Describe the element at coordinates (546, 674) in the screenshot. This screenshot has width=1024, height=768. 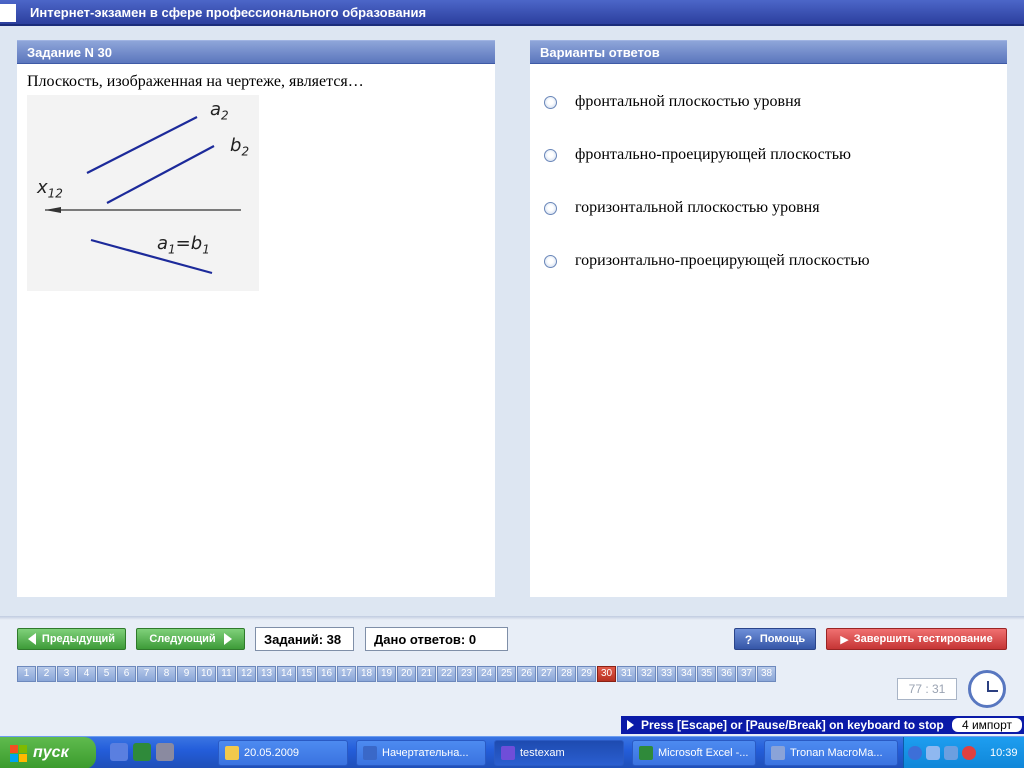
I see `page-button: 27` at that location.